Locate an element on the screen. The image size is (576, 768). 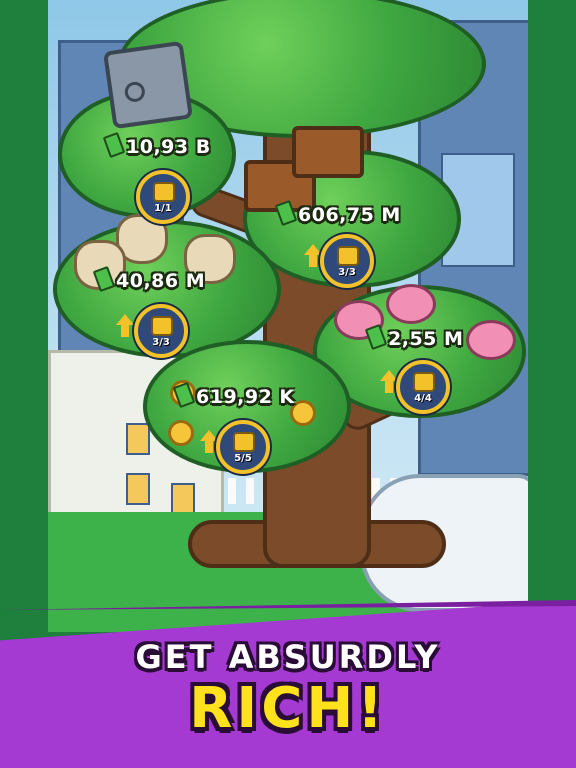
node-value-text: 619,92 K is located at coordinates (245, 397).